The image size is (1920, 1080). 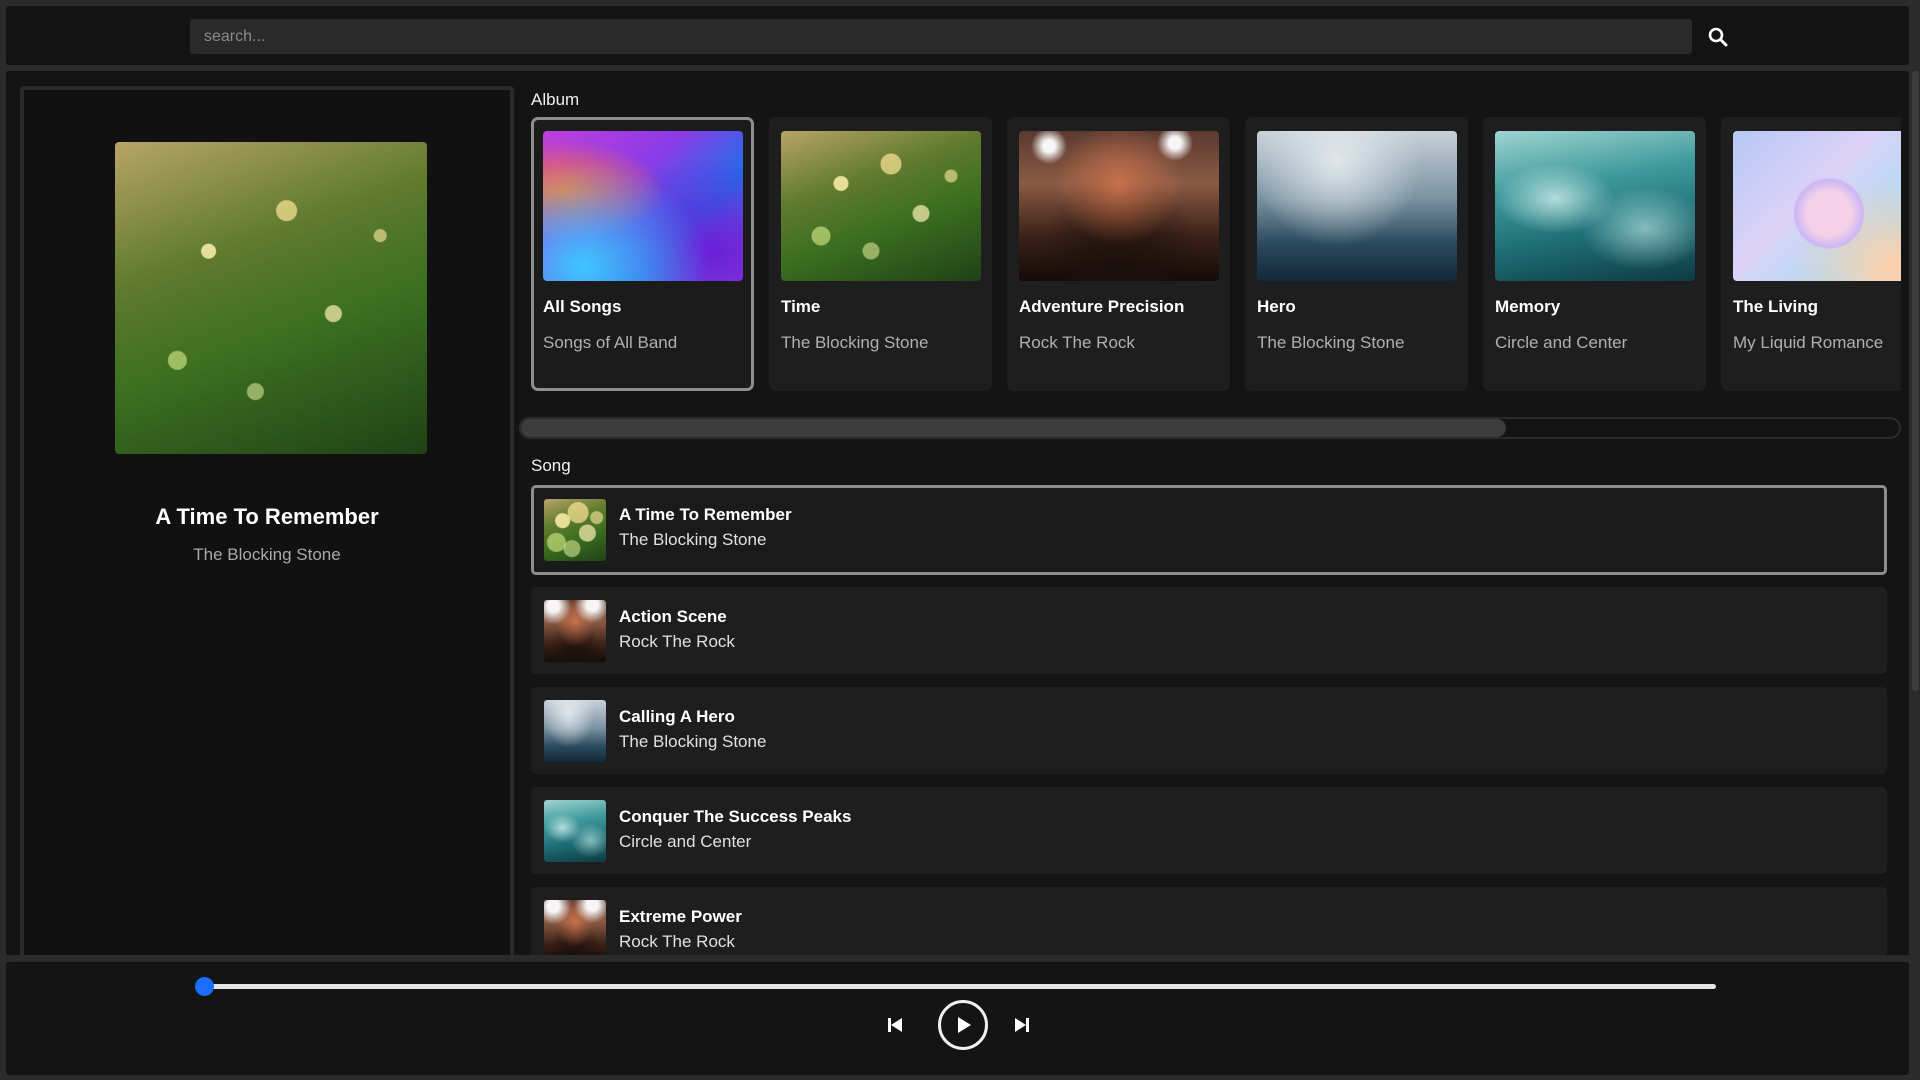 I want to click on previous-button, so click(x=895, y=1025).